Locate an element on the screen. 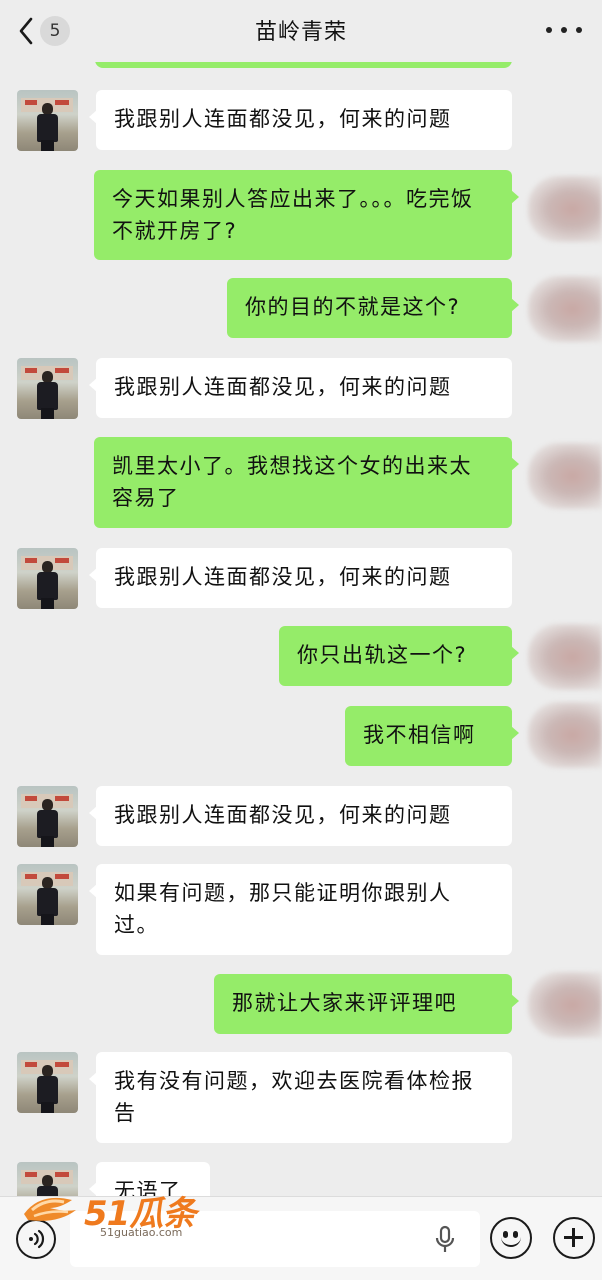 This screenshot has width=602, height=1280. message-bubble-incoming: 如果有问题，那只能证明你跟别人过。 is located at coordinates (300, 909).